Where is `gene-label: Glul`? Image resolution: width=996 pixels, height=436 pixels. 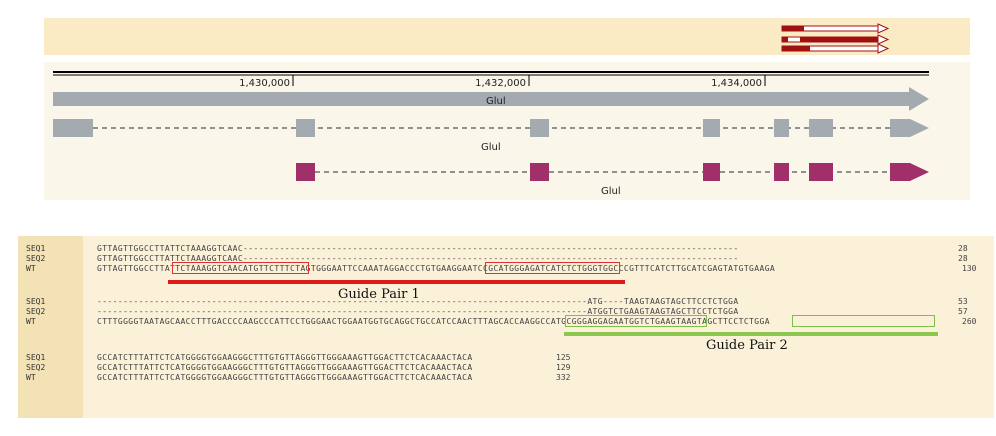
gene-label: Glul is located at coordinates (496, 101).